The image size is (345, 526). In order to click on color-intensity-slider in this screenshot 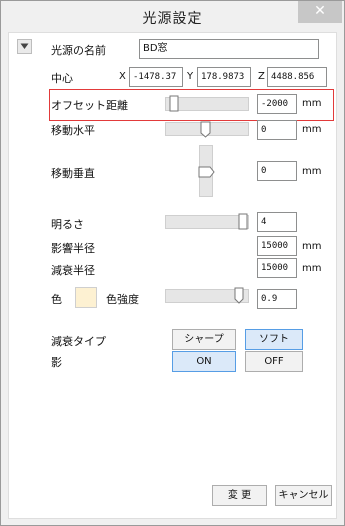, I will do `click(207, 296)`.